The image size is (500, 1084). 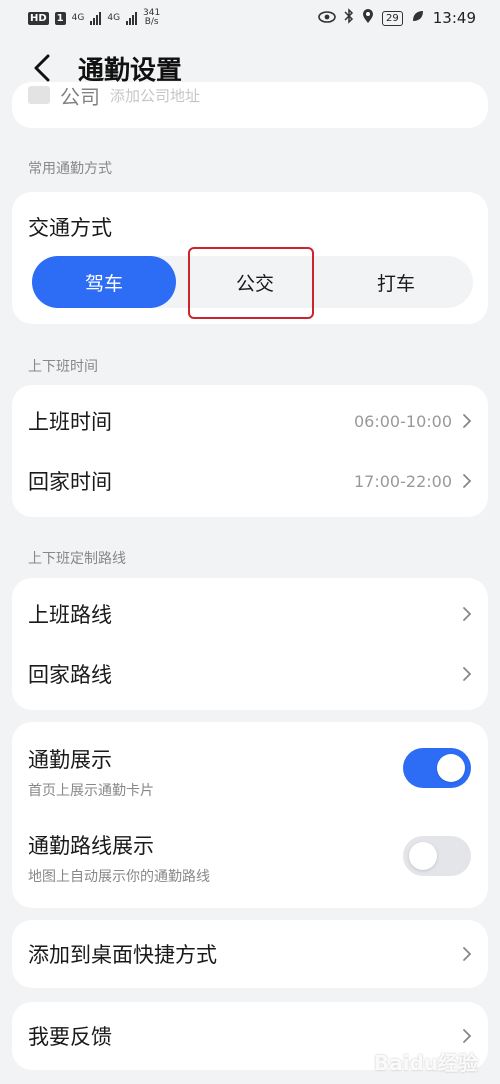 What do you see at coordinates (403, 421) in the screenshot?
I see `work-start-time-value: 06:00-10:00` at bounding box center [403, 421].